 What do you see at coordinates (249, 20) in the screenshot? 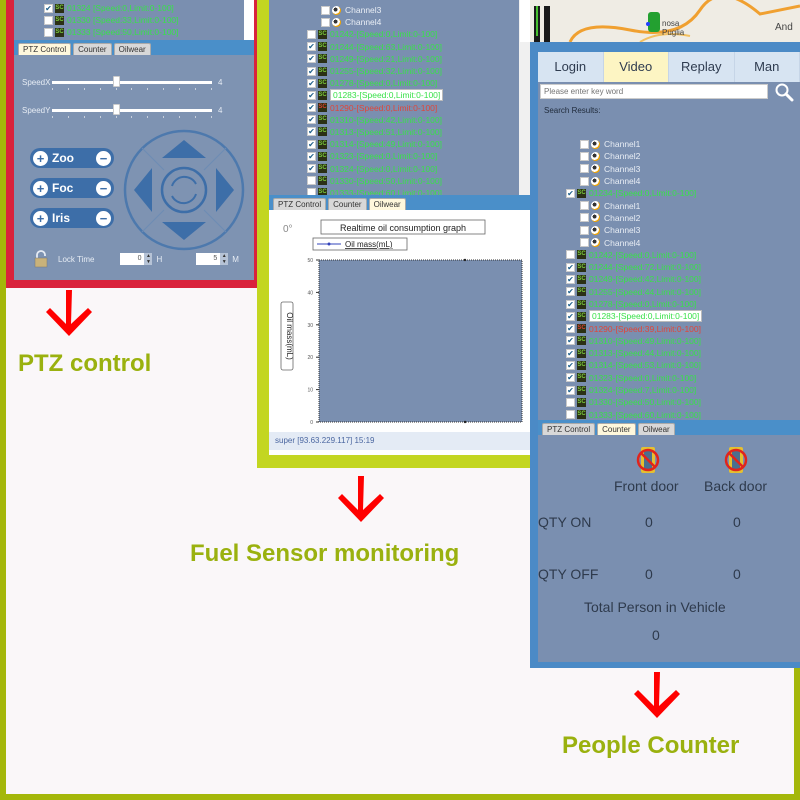
I see `scrollbar` at bounding box center [249, 20].